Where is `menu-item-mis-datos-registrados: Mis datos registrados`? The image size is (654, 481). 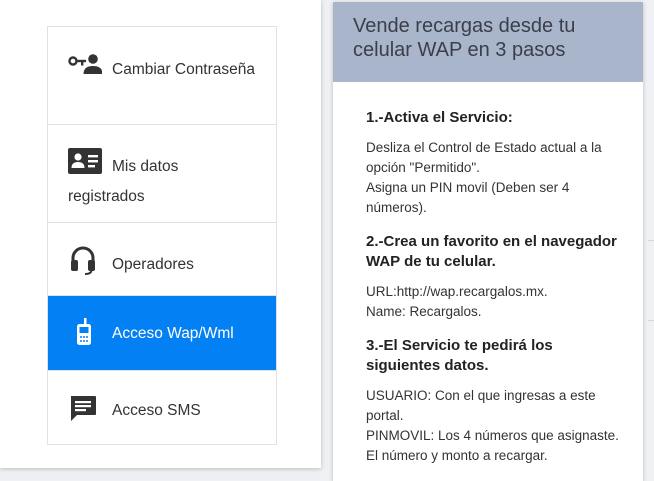 menu-item-mis-datos-registrados: Mis datos registrados is located at coordinates (162, 174).